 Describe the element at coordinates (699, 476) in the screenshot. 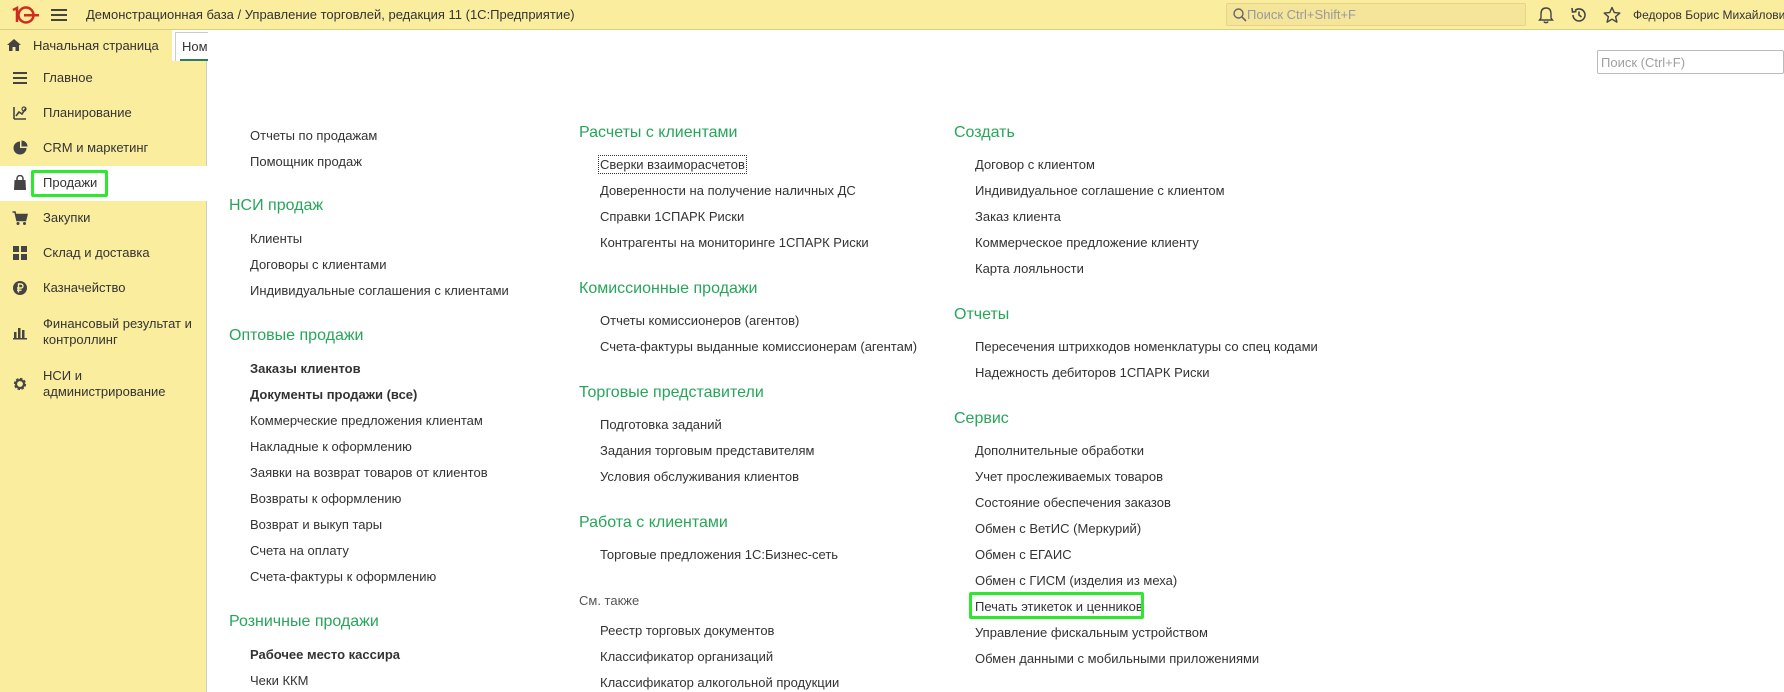

I see `link-service-conditions: Условия обслуживания клиентов` at that location.